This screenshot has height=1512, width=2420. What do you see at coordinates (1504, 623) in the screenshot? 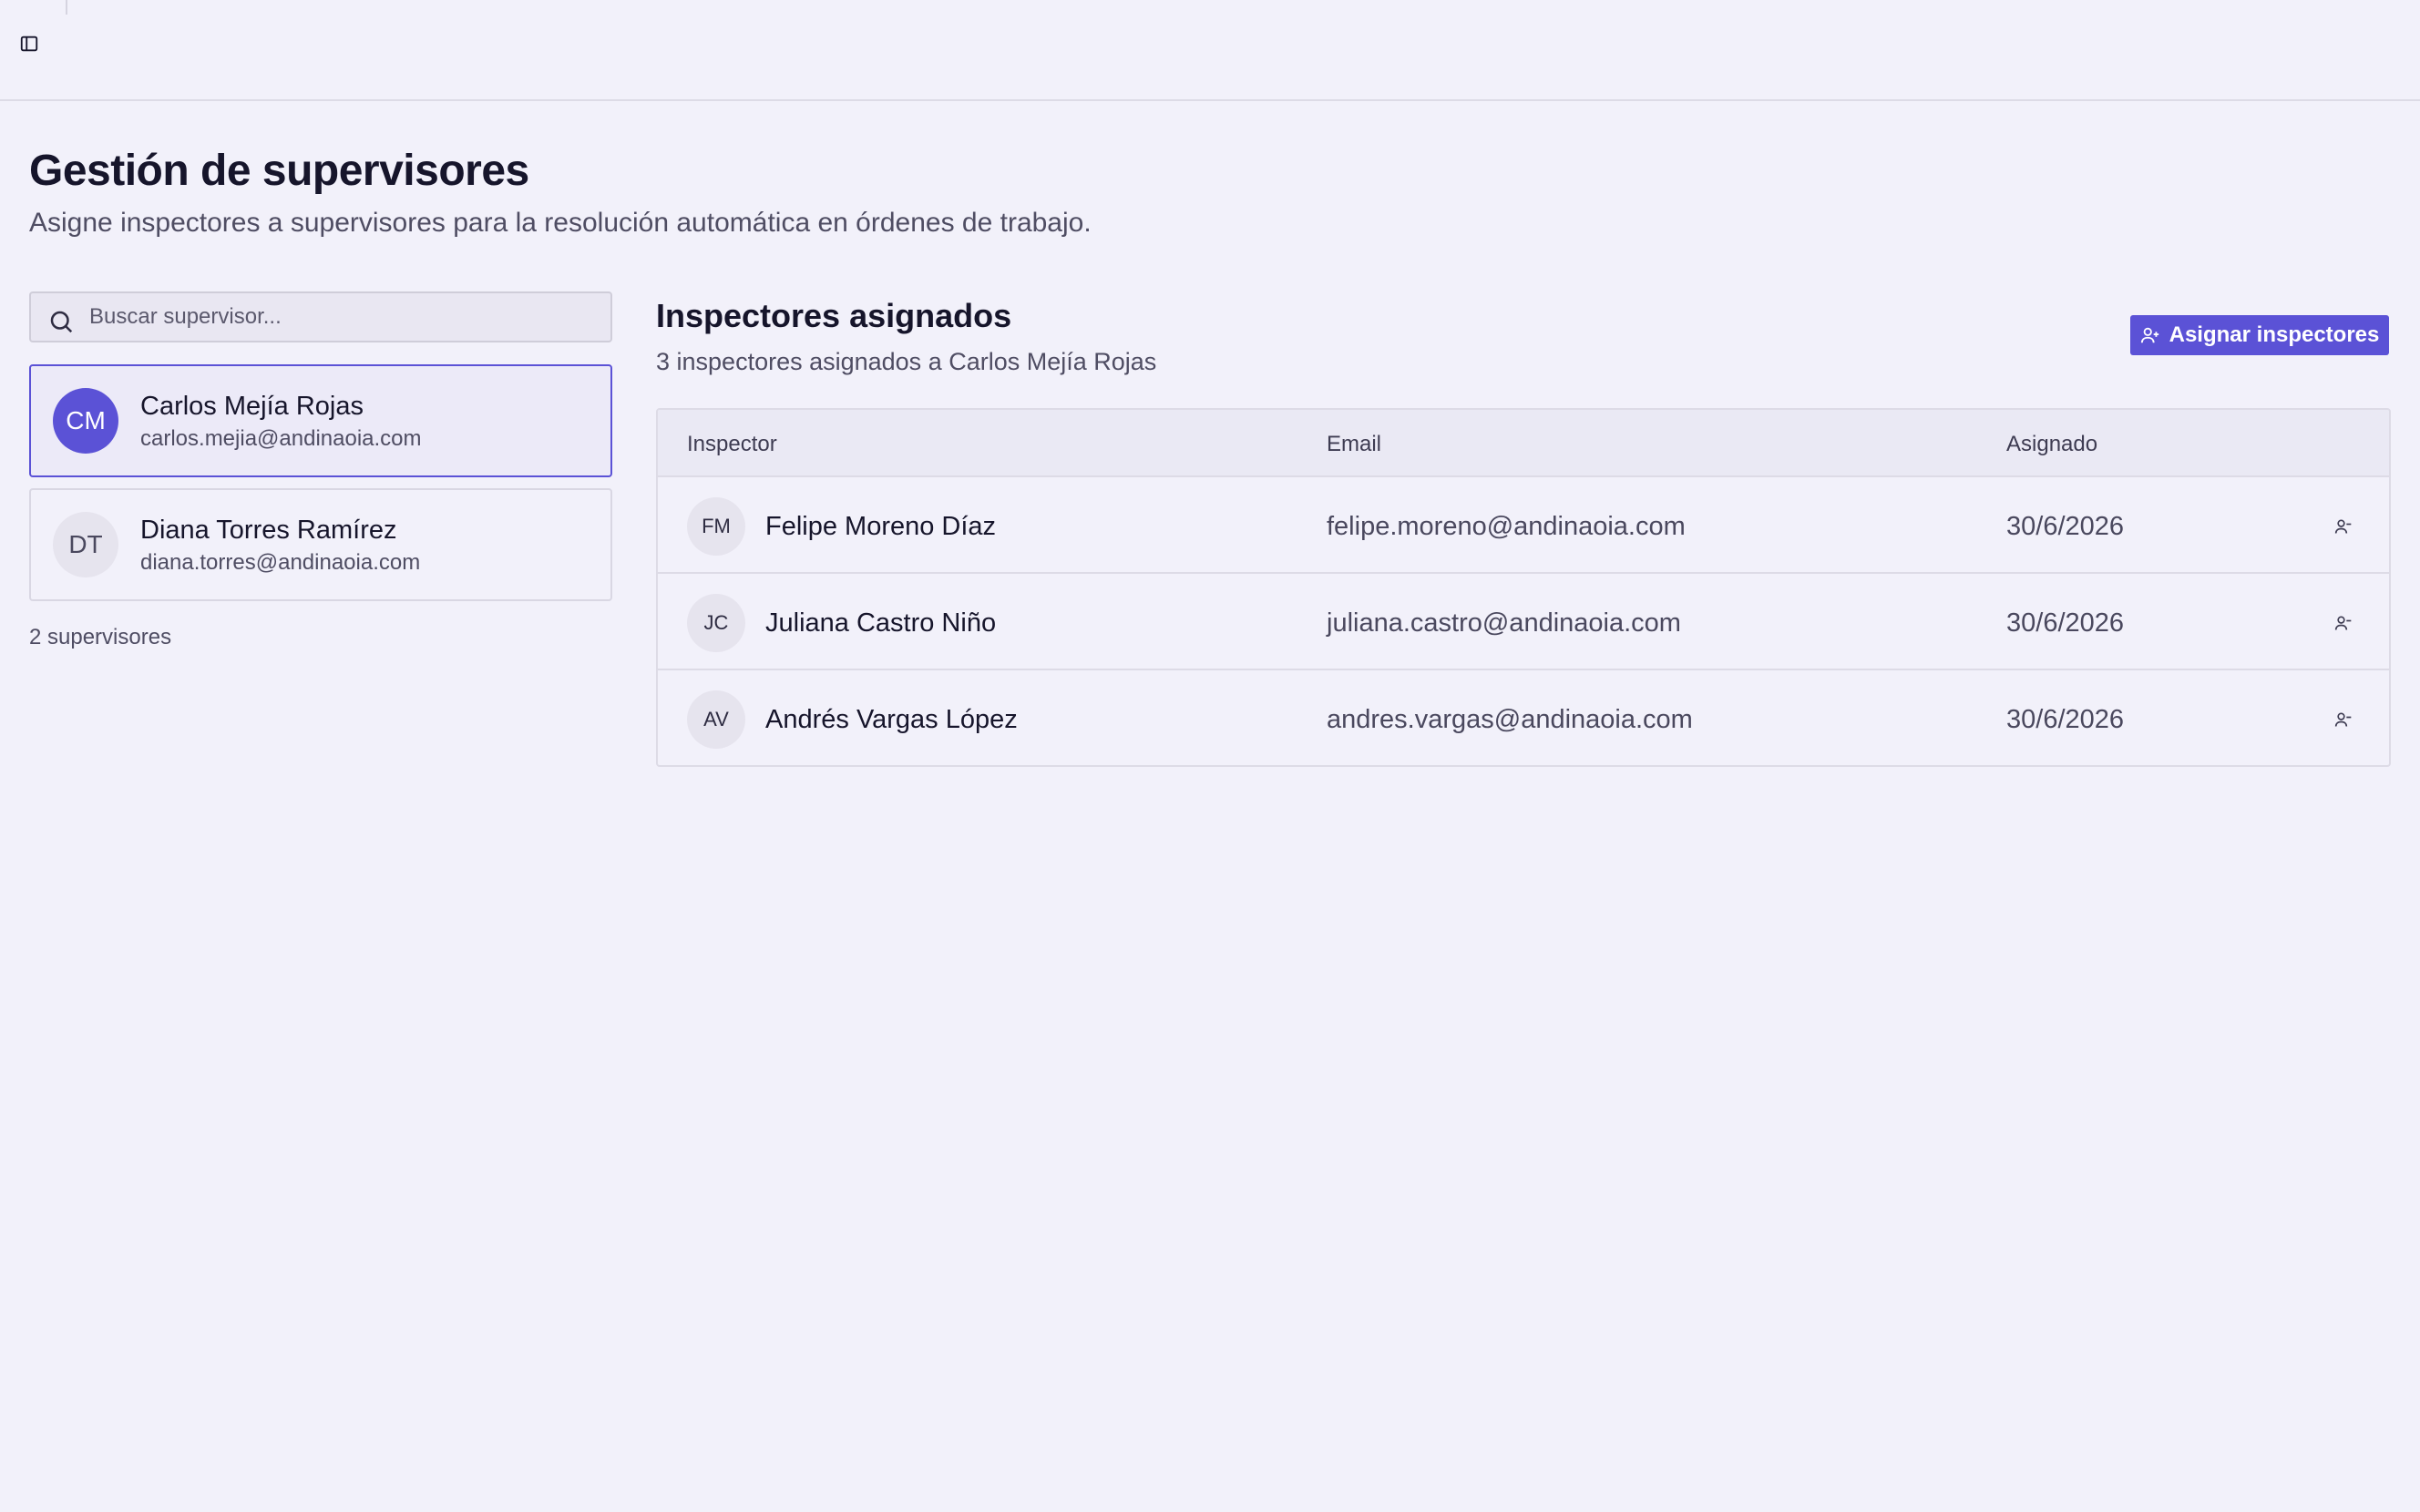
I see `inspector-email: juliana.castro@andinaoia.com` at bounding box center [1504, 623].